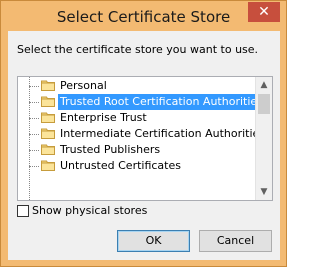 This screenshot has height=267, width=320. I want to click on close-button: ✕, so click(264, 12).